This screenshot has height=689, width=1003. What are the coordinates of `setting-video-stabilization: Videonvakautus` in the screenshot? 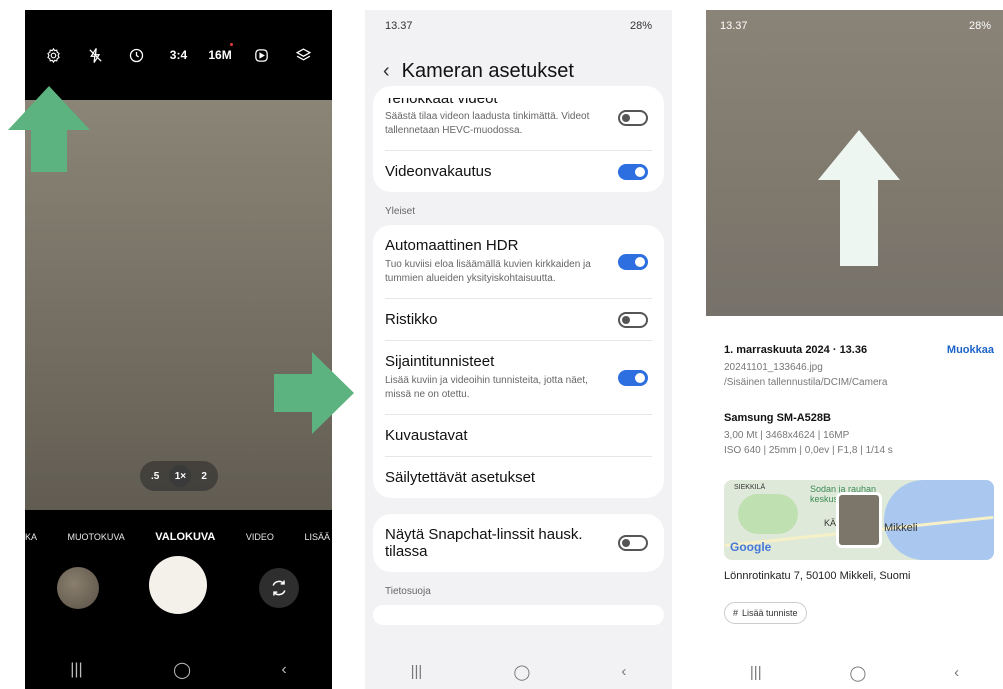 It's located at (518, 171).